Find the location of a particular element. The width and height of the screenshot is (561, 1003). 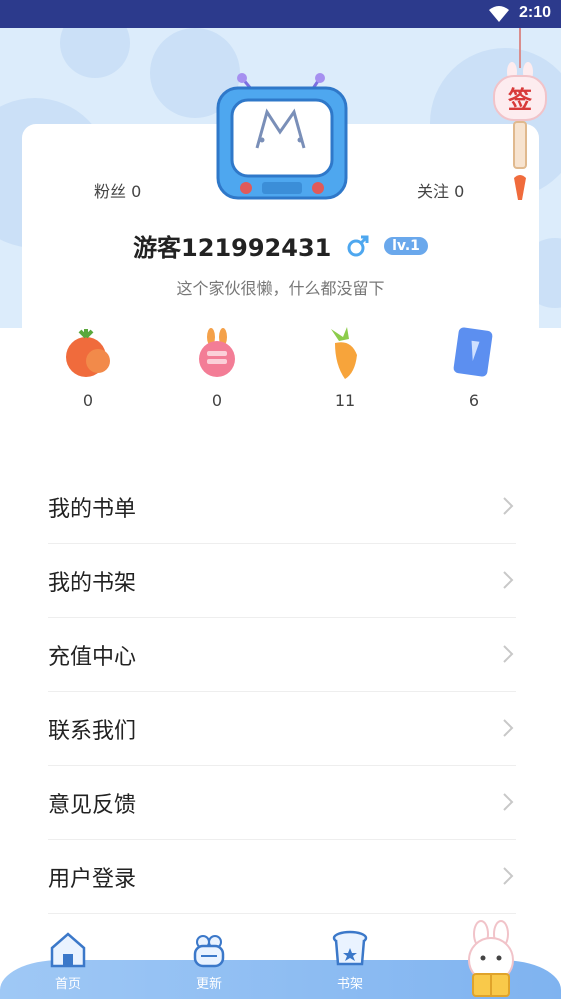

tab-home: 首页 is located at coordinates (68, 961).